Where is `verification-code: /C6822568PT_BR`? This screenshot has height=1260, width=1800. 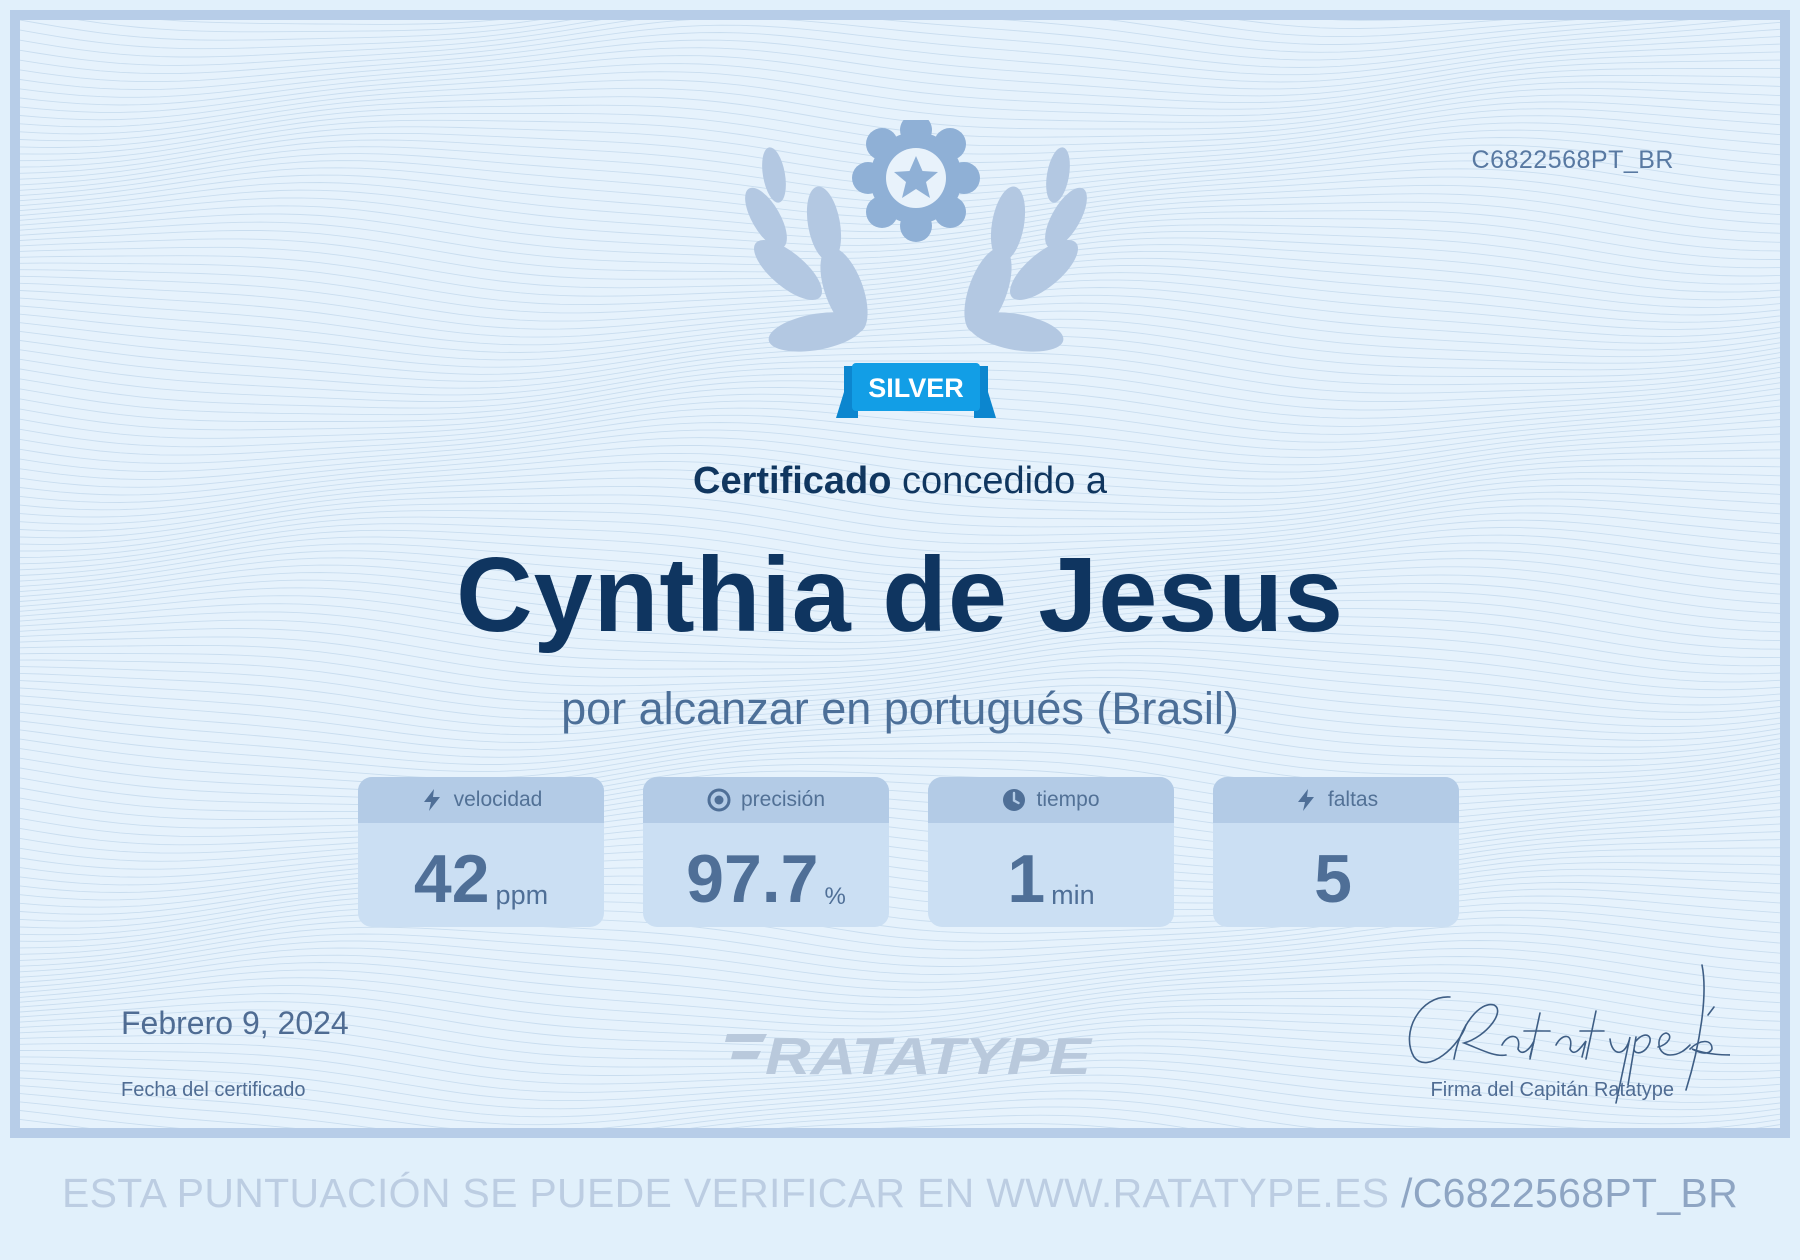 verification-code: /C6822568PT_BR is located at coordinates (1569, 1193).